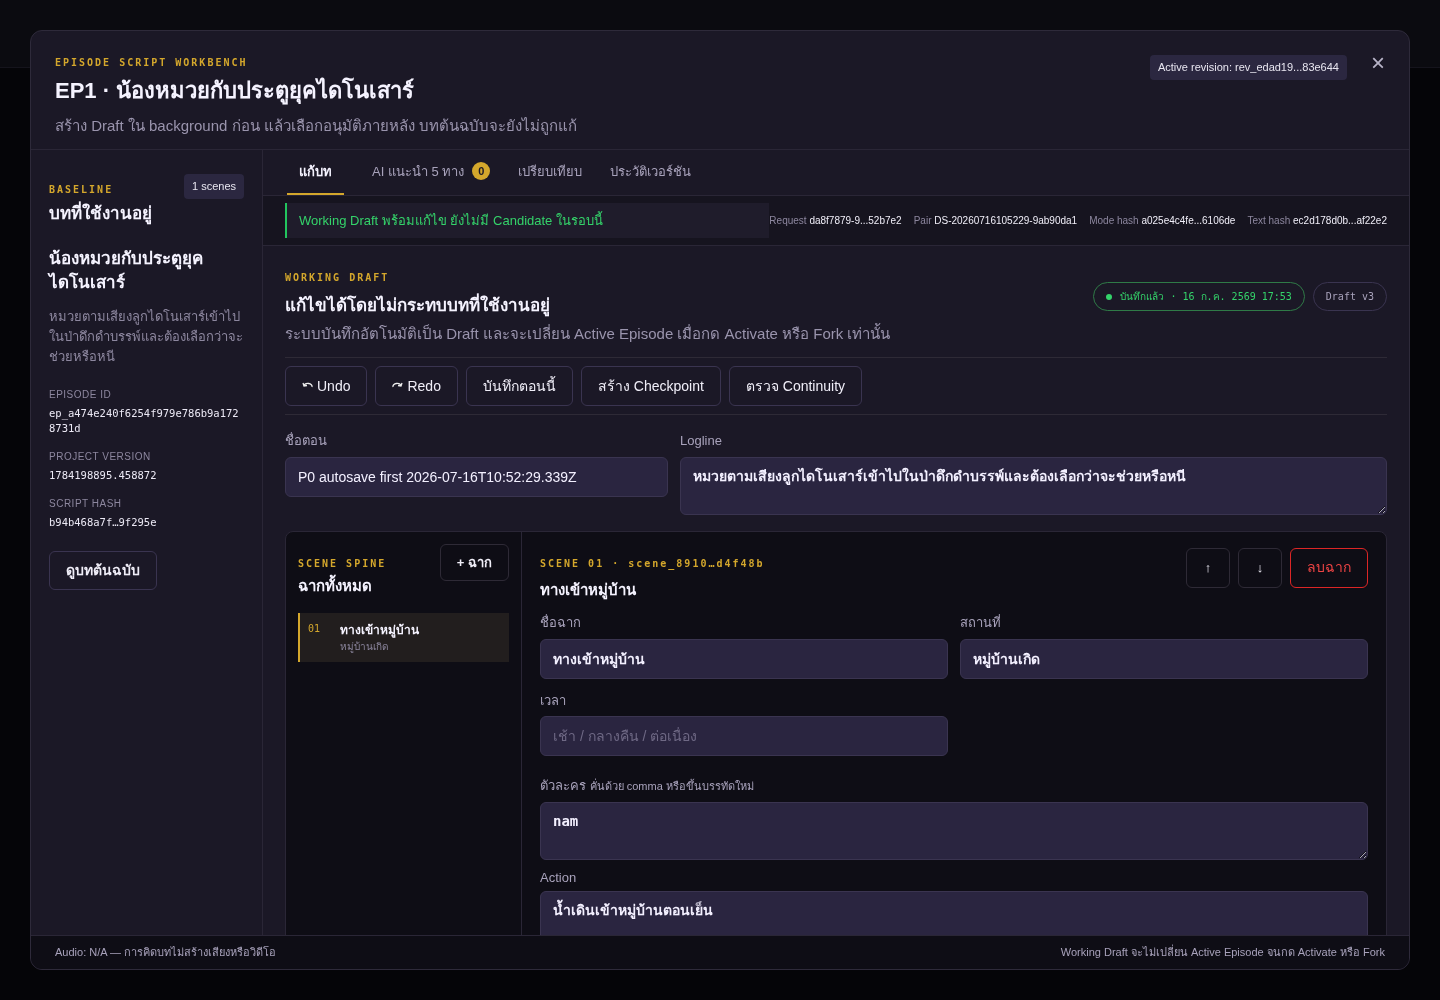 This screenshot has height=1000, width=1440. What do you see at coordinates (1329, 567) in the screenshot?
I see `delete-scene-button: ลบฉาก` at bounding box center [1329, 567].